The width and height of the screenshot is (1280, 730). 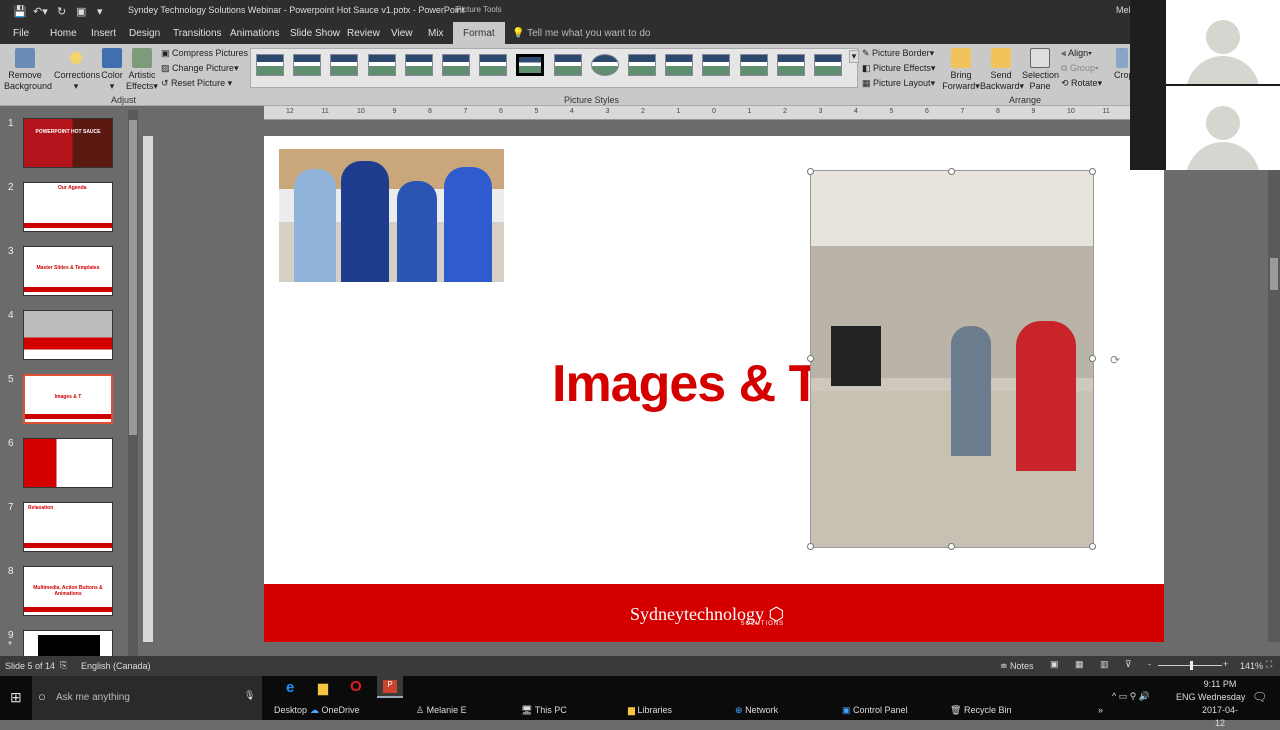 I want to click on tab-home: Home, so click(x=63, y=33).